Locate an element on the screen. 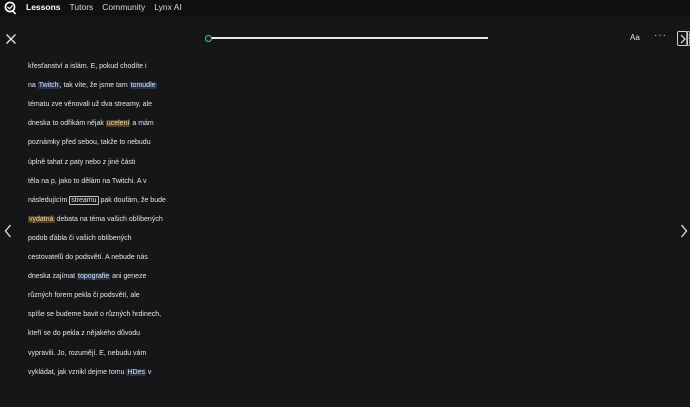 The image size is (690, 407). lingq-word-highlight: ucelení is located at coordinates (118, 124).